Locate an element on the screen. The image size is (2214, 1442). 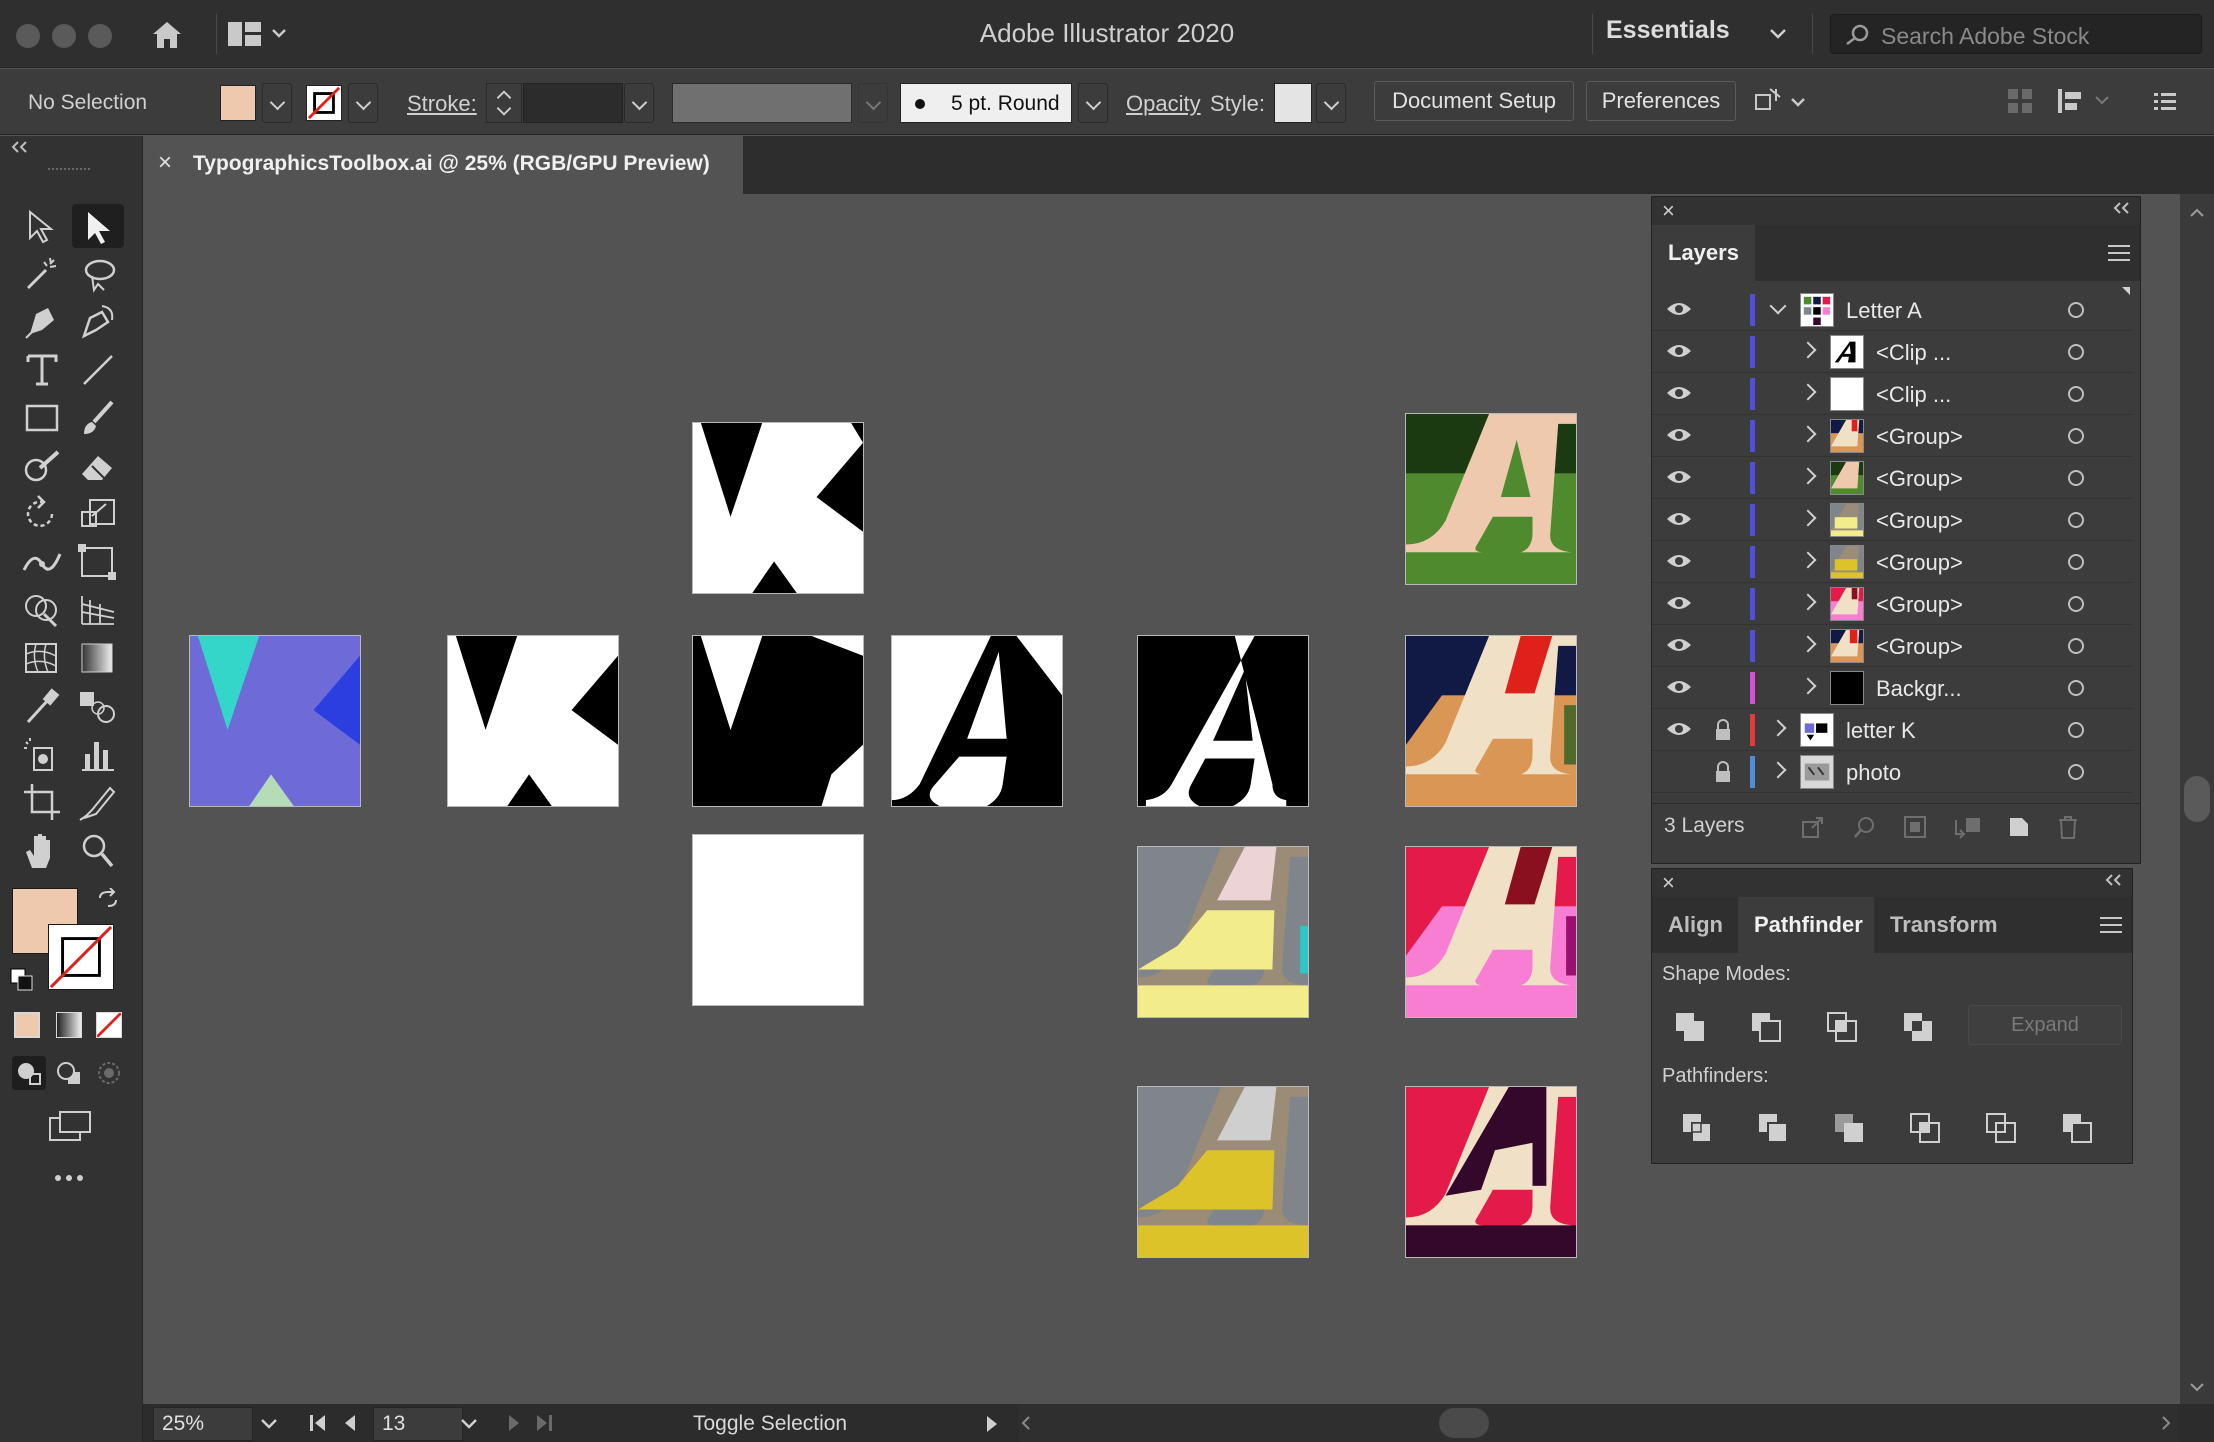
document-setup-button: Document Setup is located at coordinates (1474, 101).